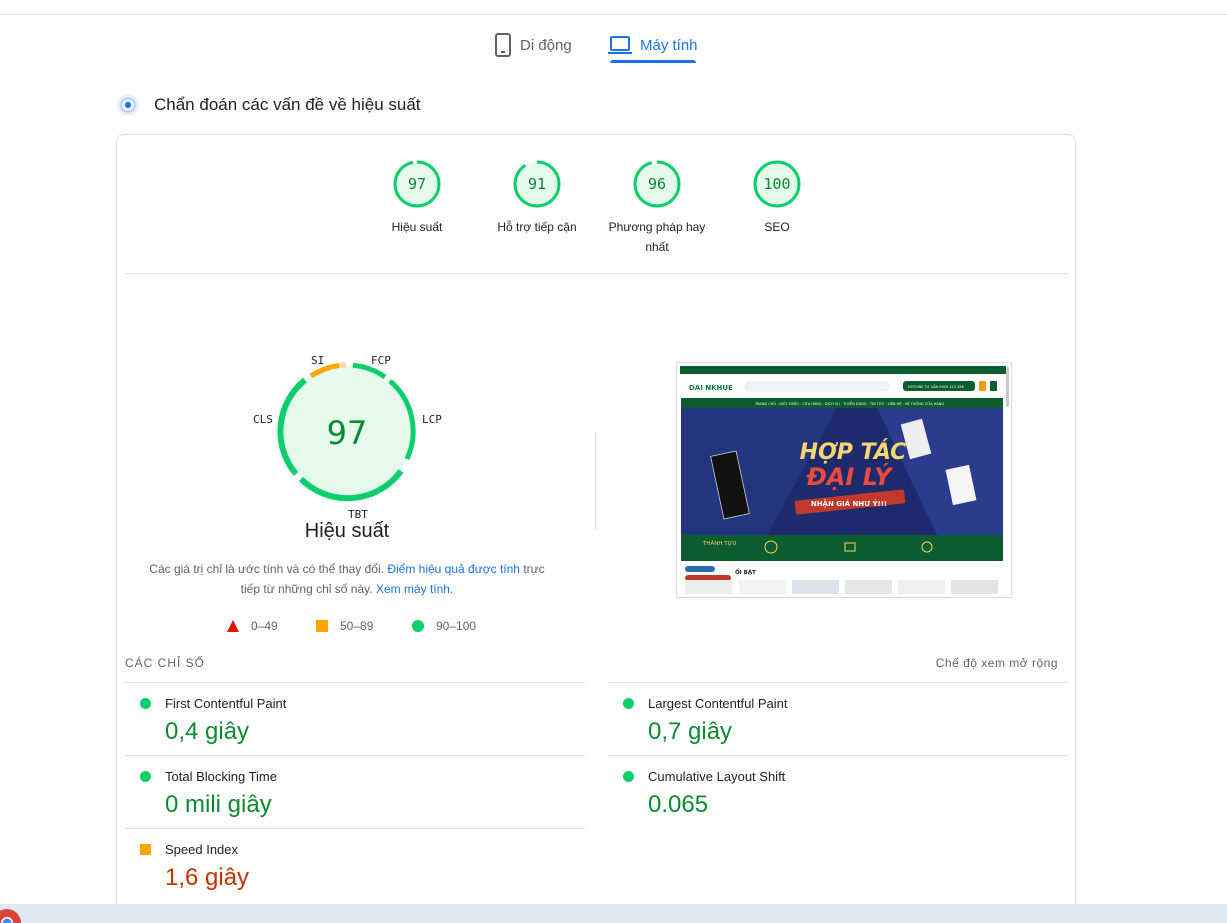 This screenshot has height=923, width=1227. What do you see at coordinates (11, 915) in the screenshot?
I see `chrome-icon` at bounding box center [11, 915].